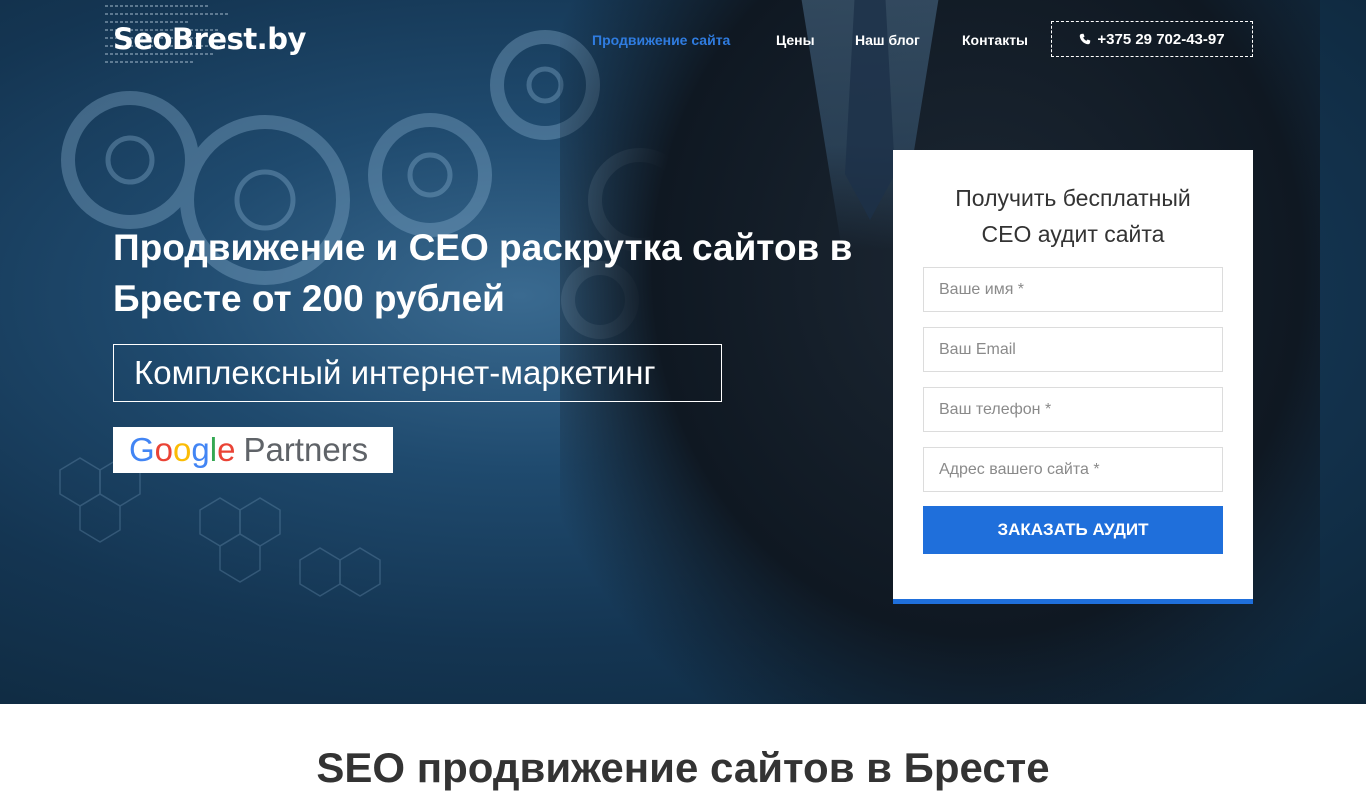  What do you see at coordinates (209, 39) in the screenshot?
I see `site-logo: SeoBrest.by` at bounding box center [209, 39].